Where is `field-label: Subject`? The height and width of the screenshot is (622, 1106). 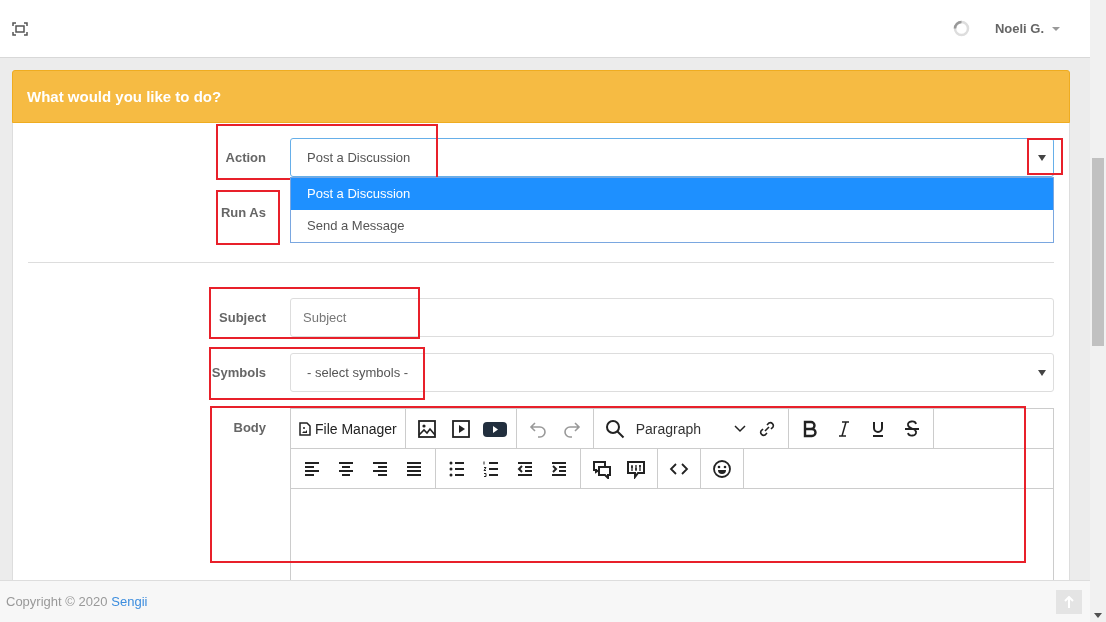
field-label: Subject is located at coordinates (242, 317).